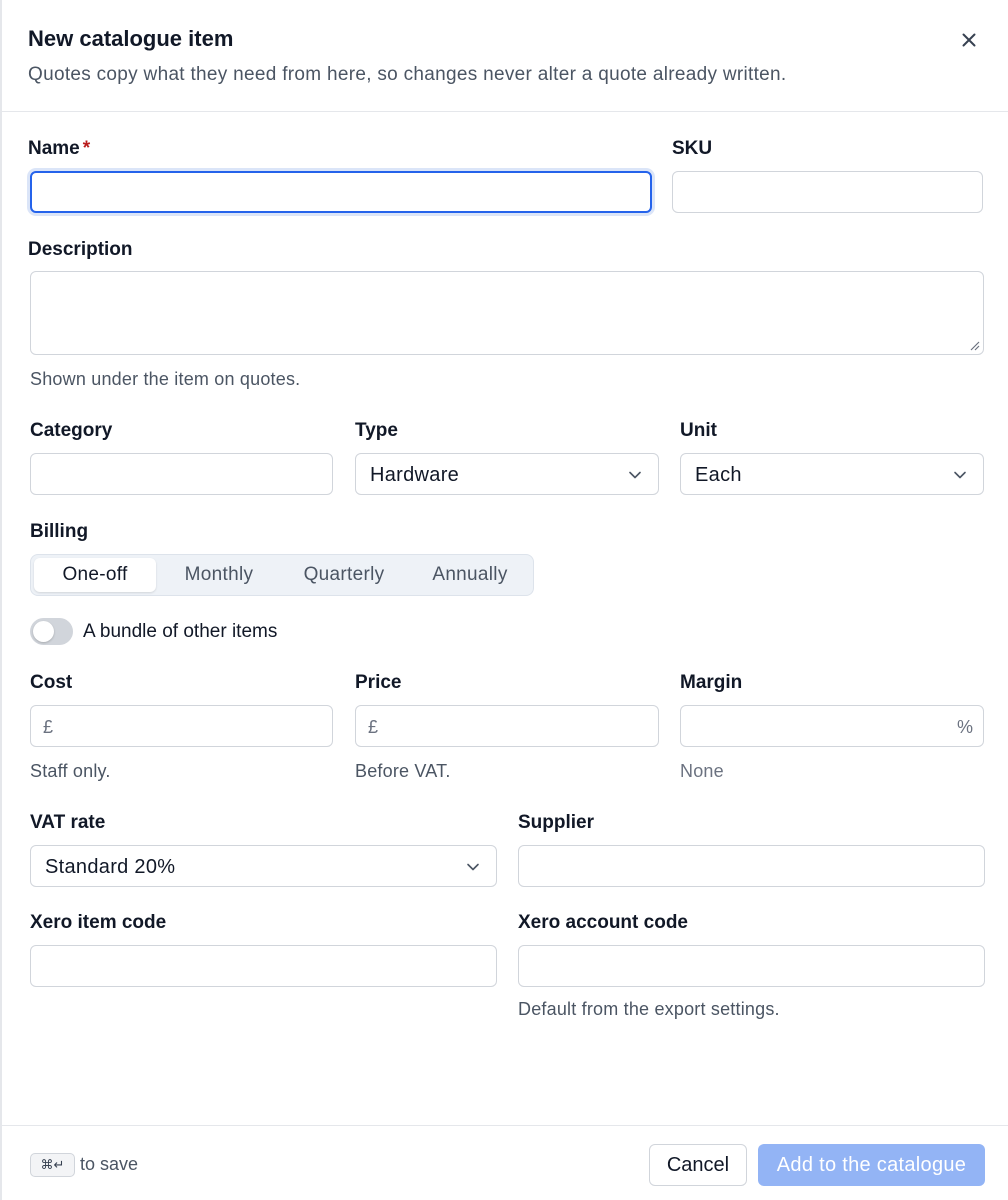 This screenshot has height=1200, width=1008. Describe the element at coordinates (832, 726) in the screenshot. I see `margin-input: %` at that location.